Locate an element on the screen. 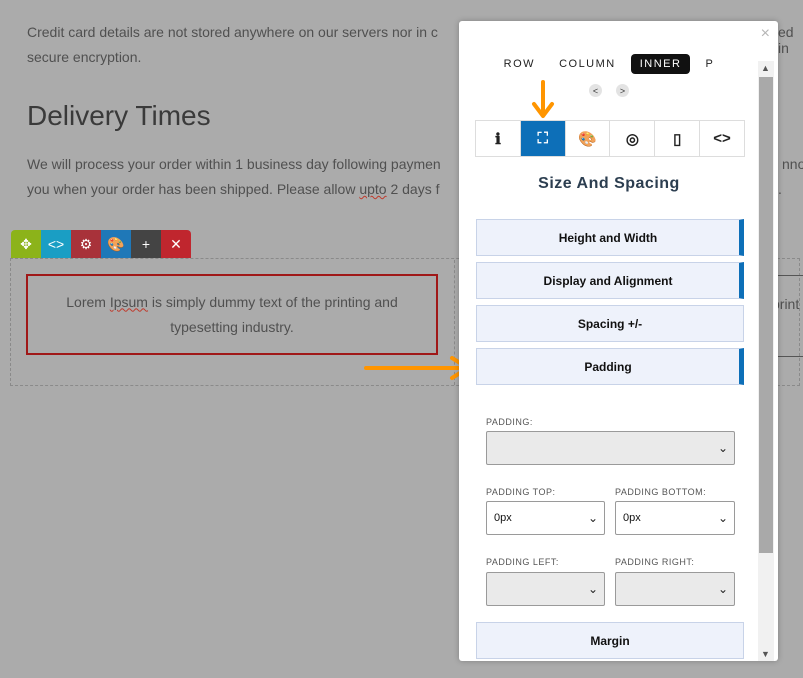  panel-scrollbar: ▲ ▼ is located at coordinates (766, 361).